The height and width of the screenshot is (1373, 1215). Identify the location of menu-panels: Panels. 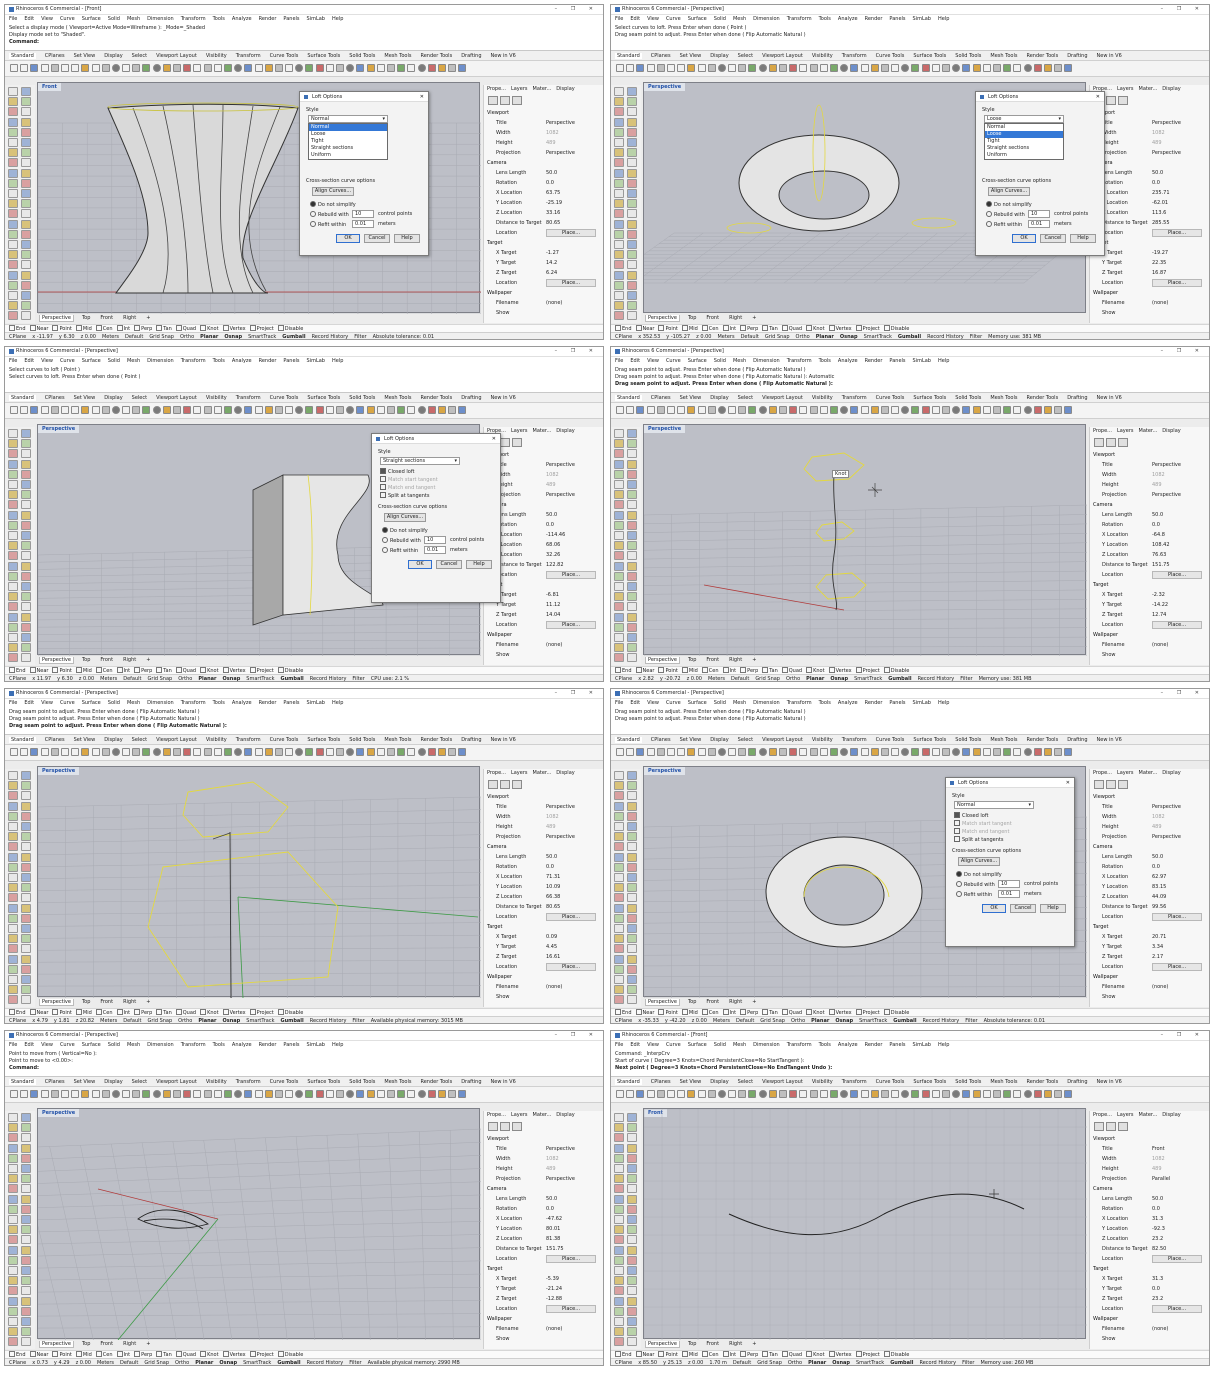
(291, 361).